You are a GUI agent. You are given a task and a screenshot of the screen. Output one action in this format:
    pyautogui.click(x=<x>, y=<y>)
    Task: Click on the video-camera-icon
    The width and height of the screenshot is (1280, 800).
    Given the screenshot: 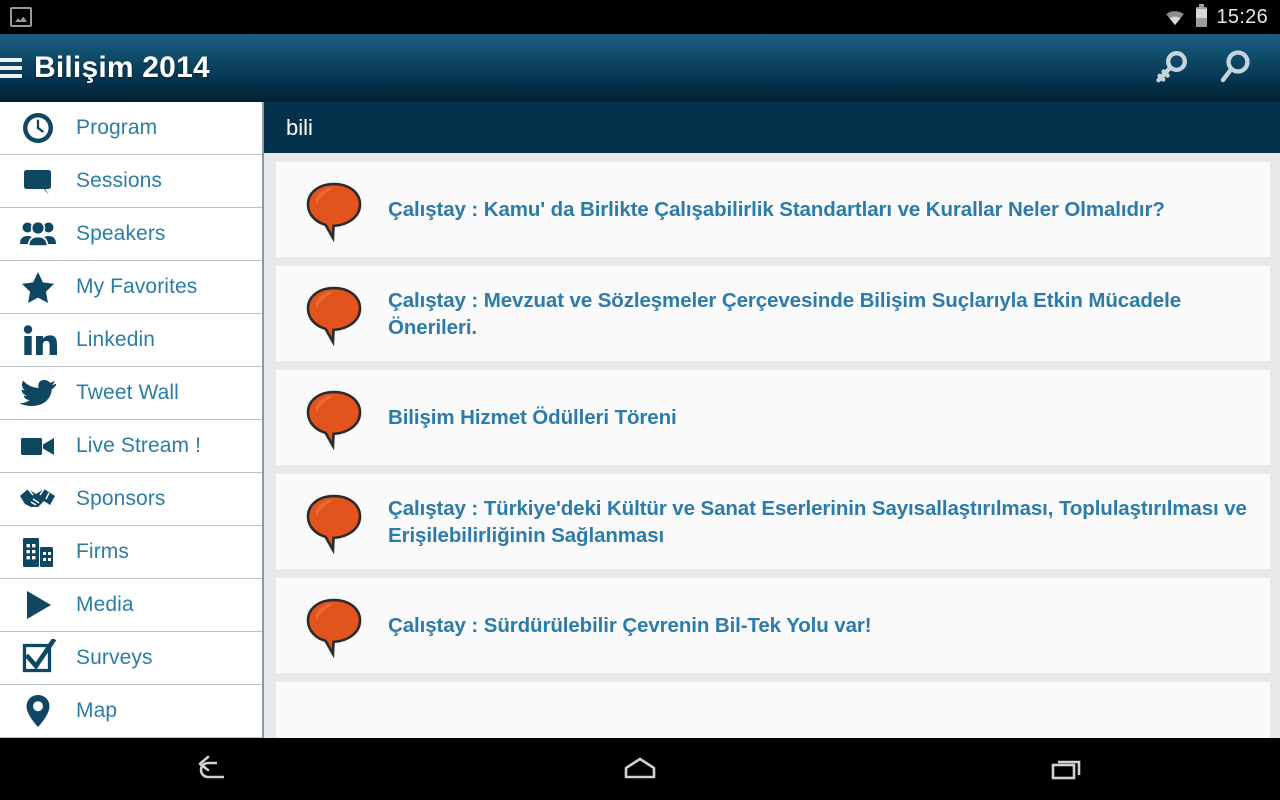 What is the action you would take?
    pyautogui.click(x=38, y=446)
    